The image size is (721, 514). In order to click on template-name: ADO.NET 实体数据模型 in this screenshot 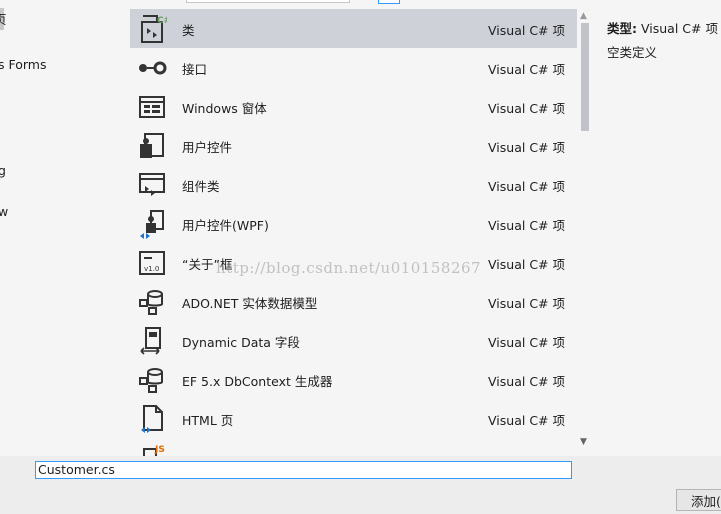, I will do `click(250, 303)`.